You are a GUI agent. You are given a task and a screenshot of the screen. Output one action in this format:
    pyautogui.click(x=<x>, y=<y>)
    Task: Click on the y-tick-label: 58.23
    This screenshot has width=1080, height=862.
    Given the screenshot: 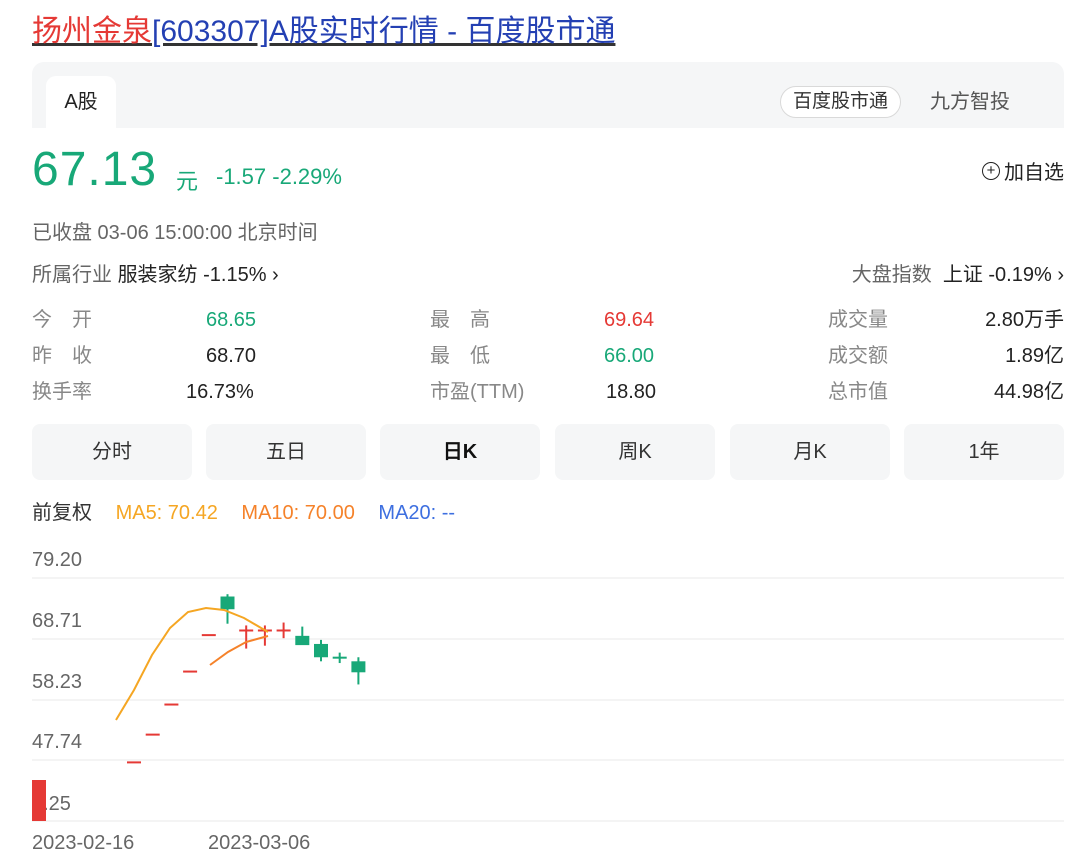 What is the action you would take?
    pyautogui.click(x=57, y=682)
    